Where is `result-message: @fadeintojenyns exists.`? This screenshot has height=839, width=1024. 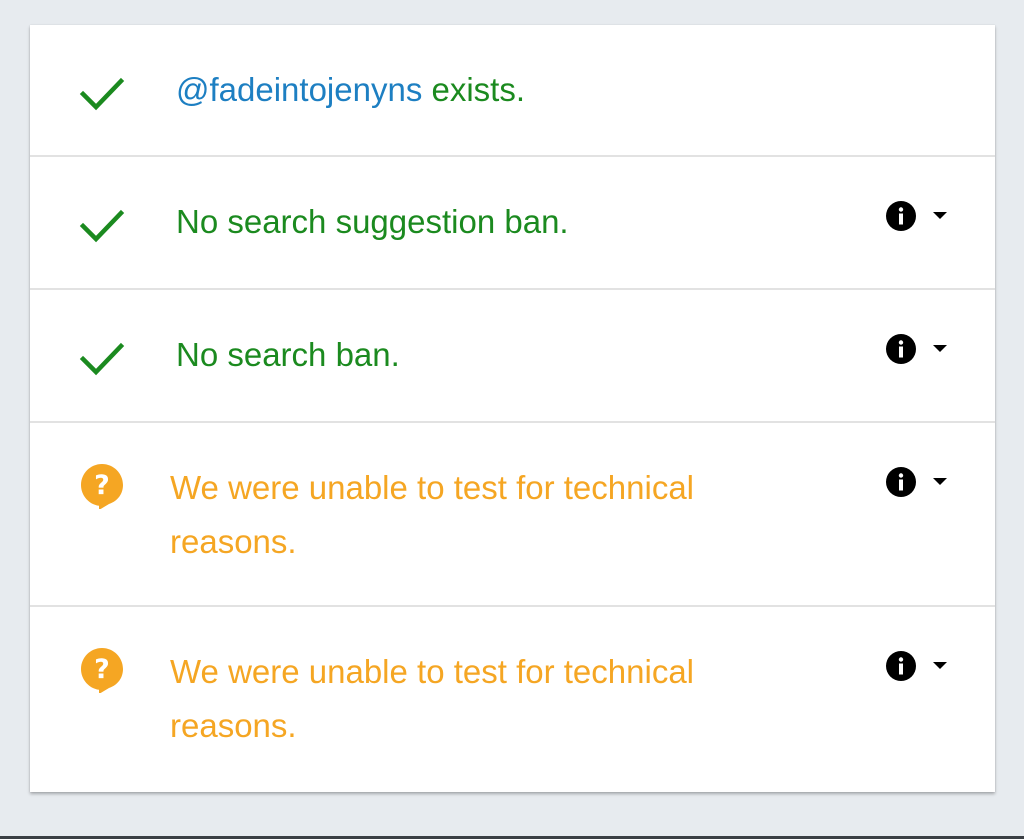 result-message: @fadeintojenyns exists. is located at coordinates (350, 90).